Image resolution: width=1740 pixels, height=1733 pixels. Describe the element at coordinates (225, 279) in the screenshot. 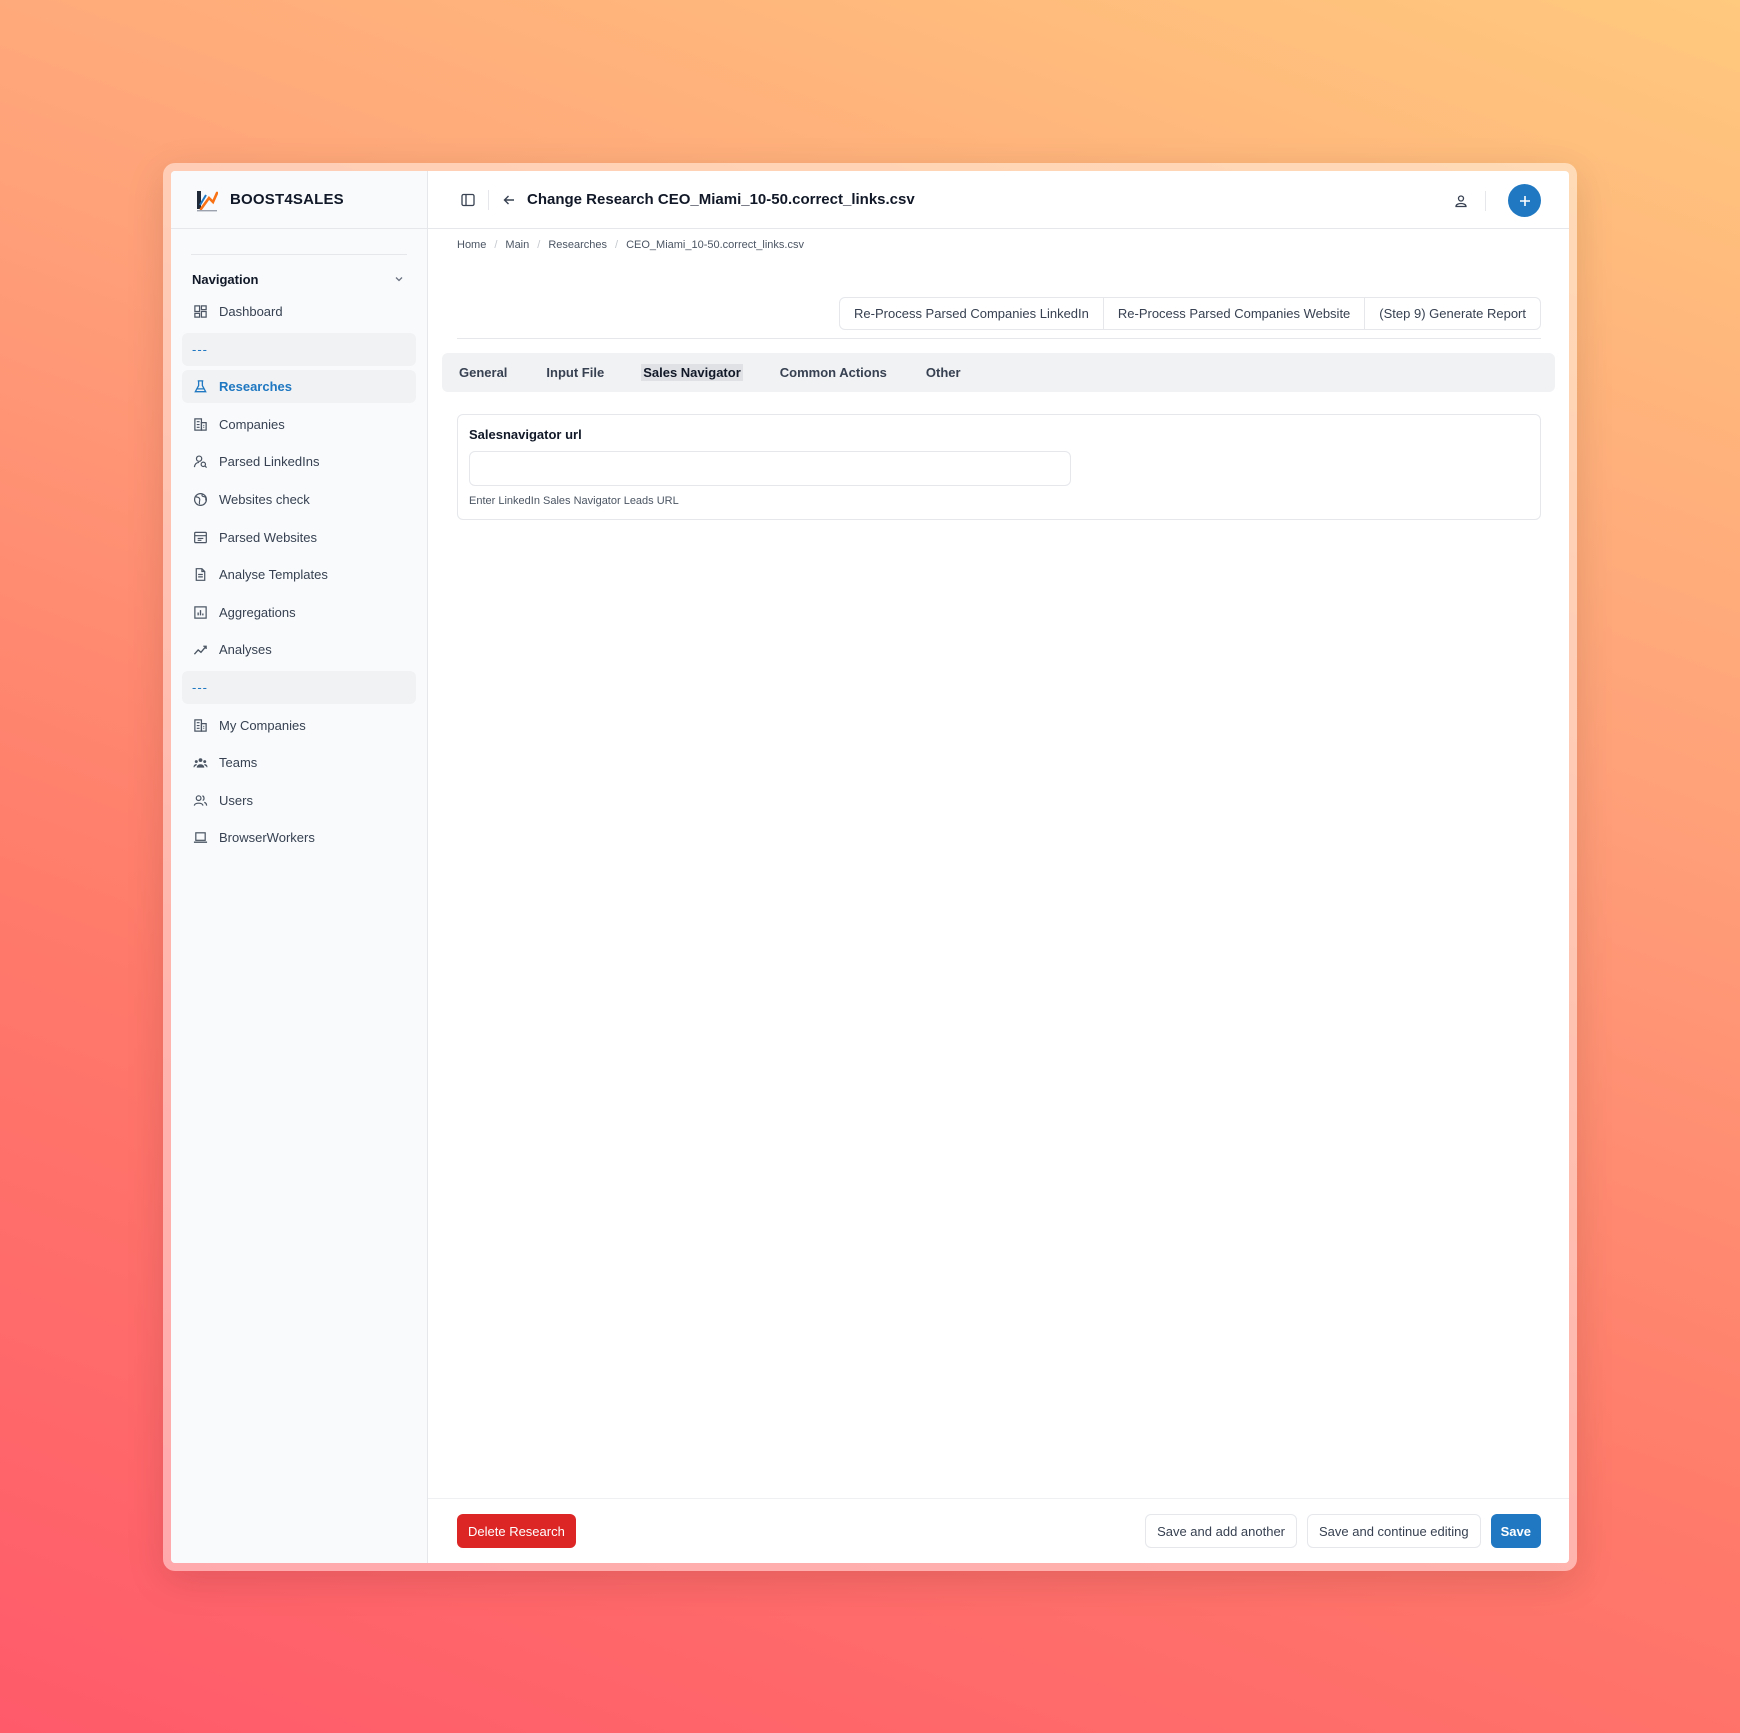

I see `nav-section-title: Navigation` at that location.